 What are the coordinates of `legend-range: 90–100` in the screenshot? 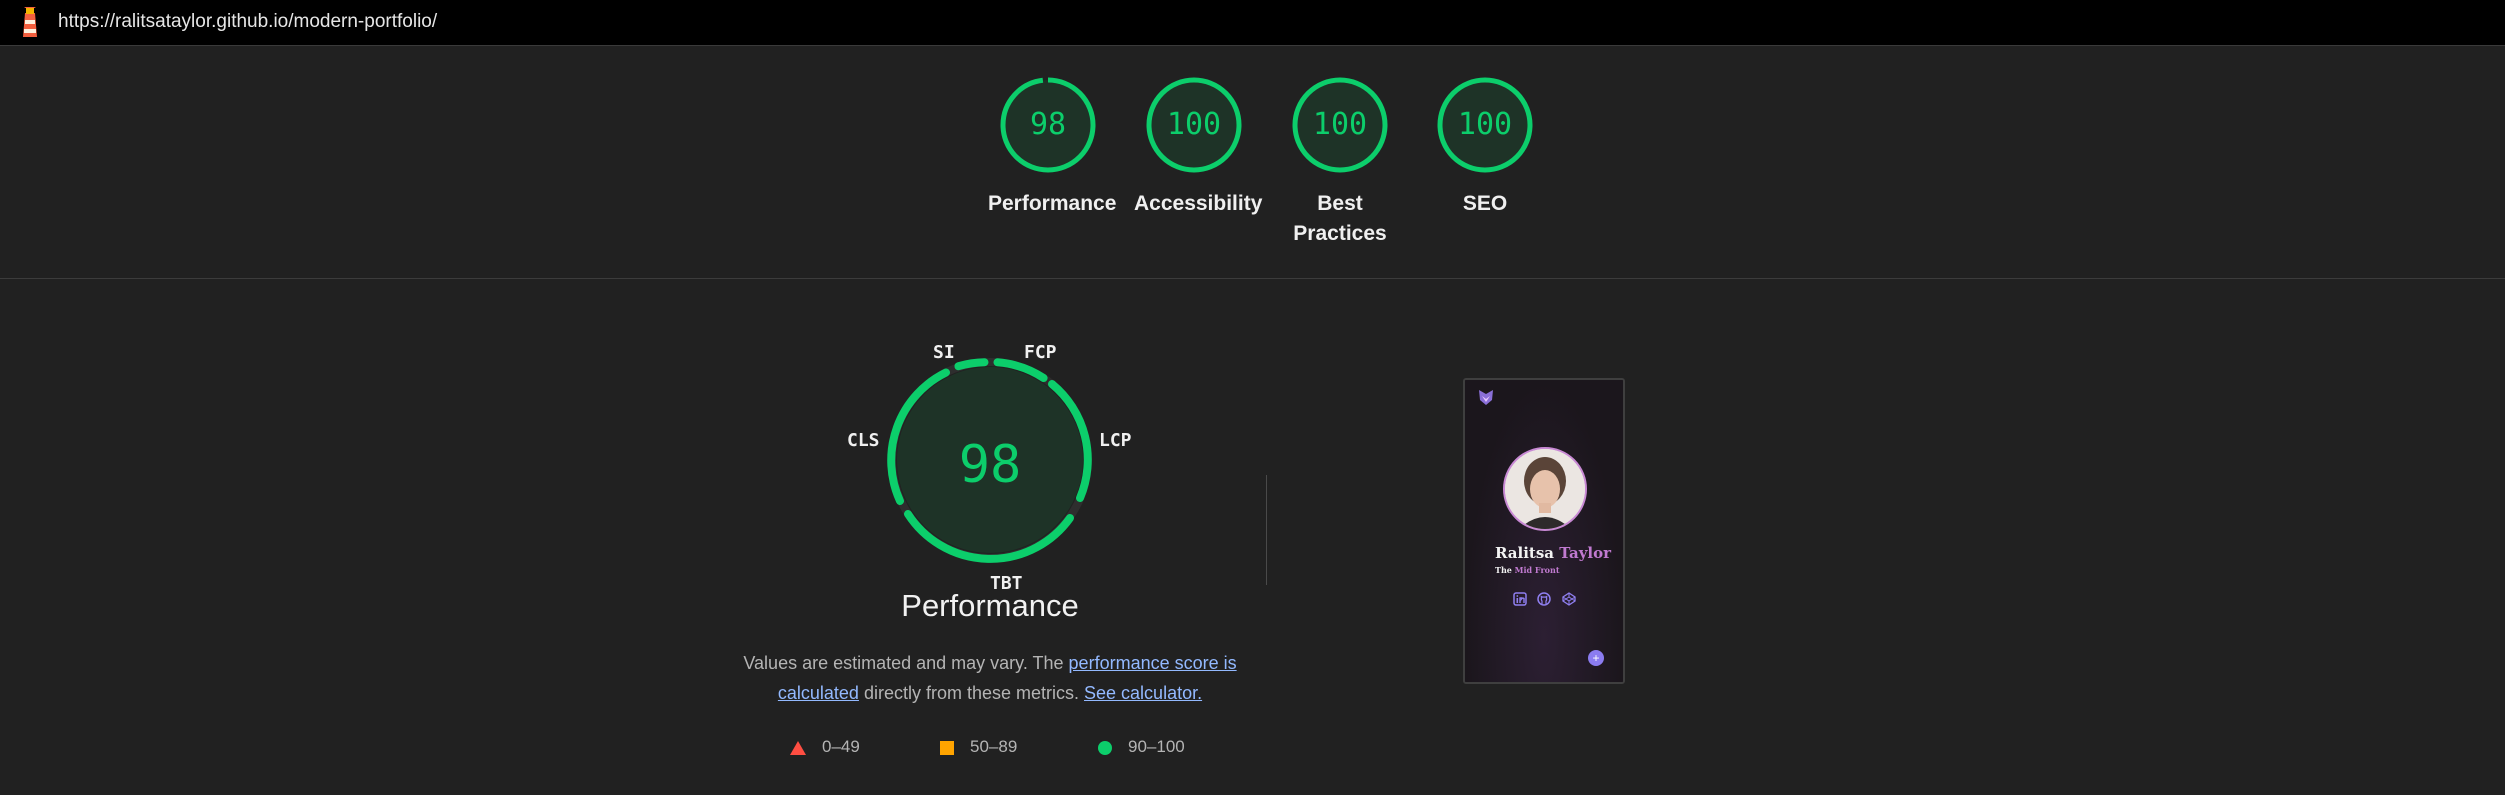 It's located at (1156, 746).